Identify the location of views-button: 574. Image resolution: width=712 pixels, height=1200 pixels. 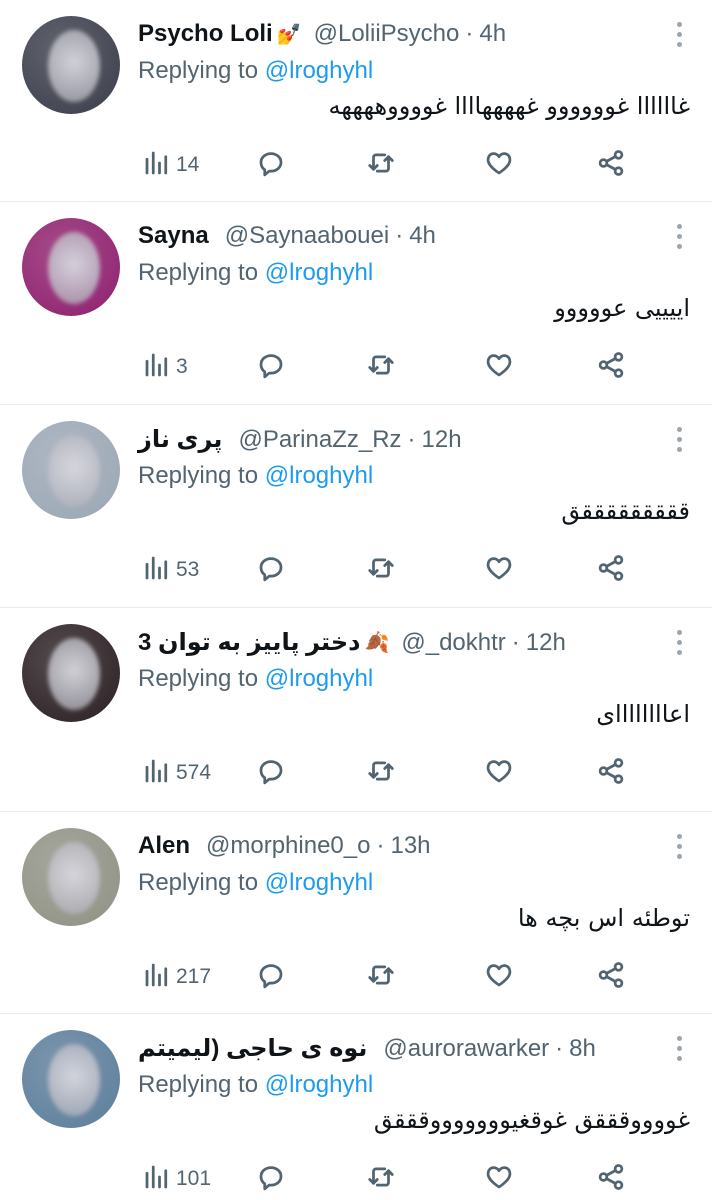
(176, 773).